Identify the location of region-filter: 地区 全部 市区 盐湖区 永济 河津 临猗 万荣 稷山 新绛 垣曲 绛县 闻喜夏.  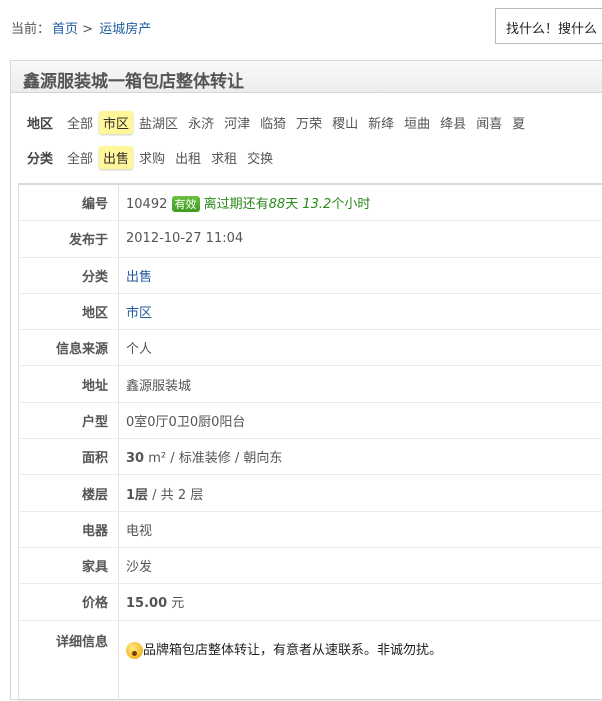
(279, 122).